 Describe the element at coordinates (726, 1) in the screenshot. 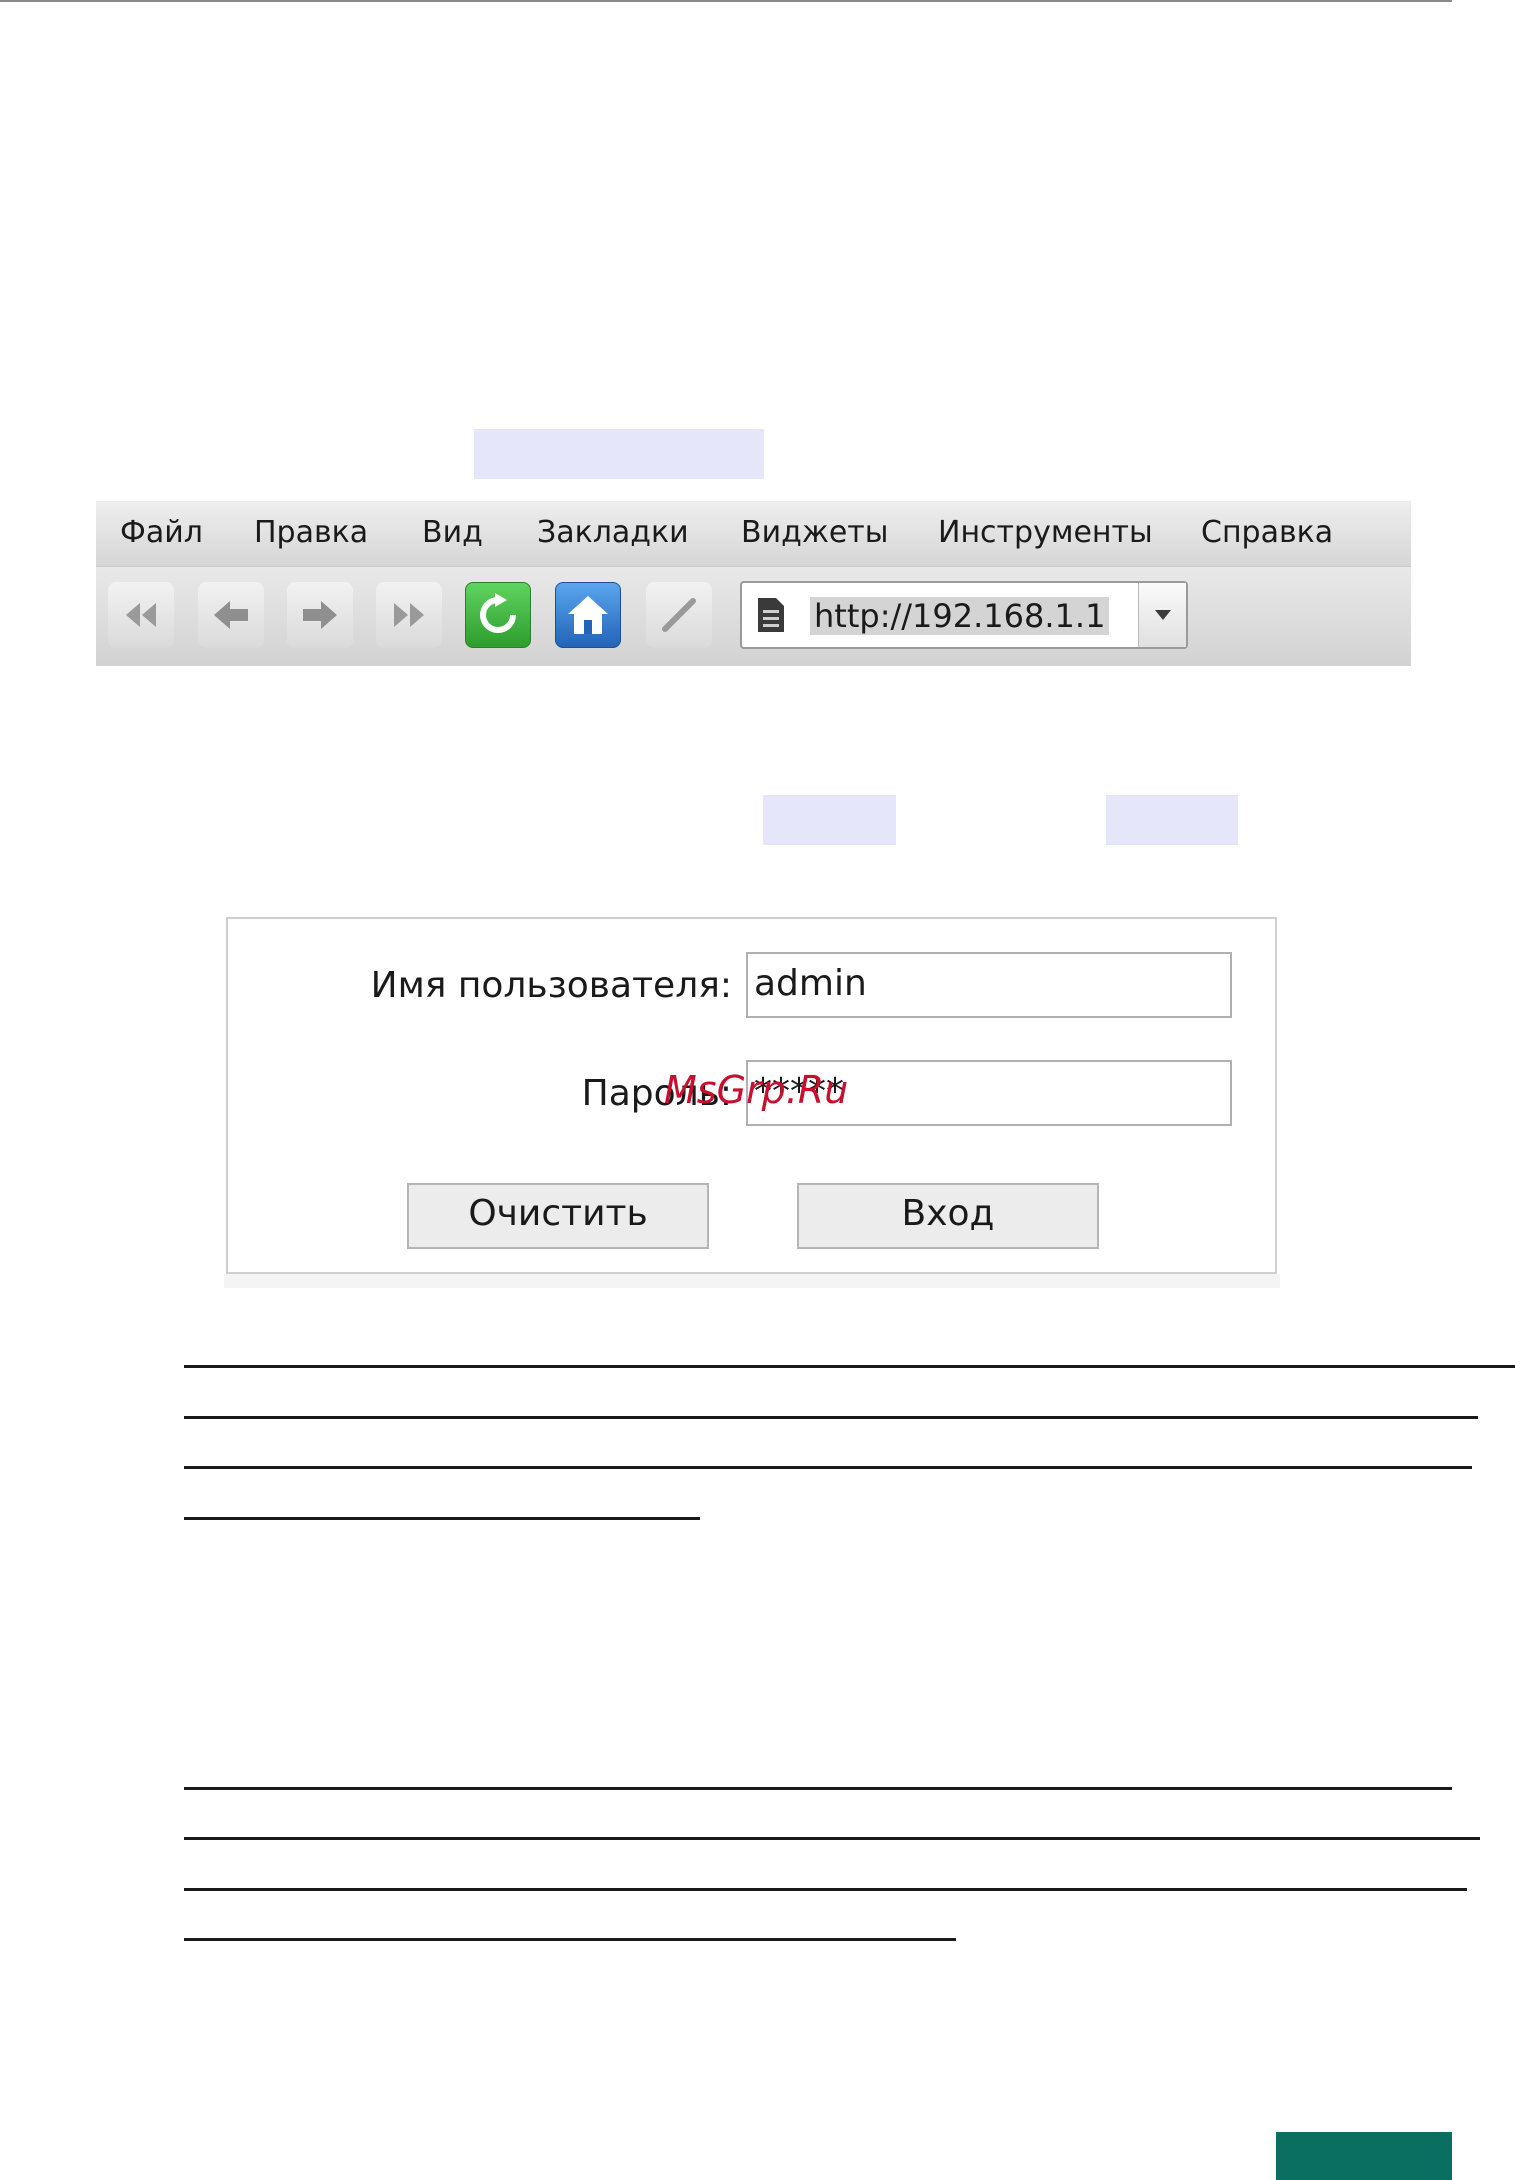

I see `page-top-rule` at that location.